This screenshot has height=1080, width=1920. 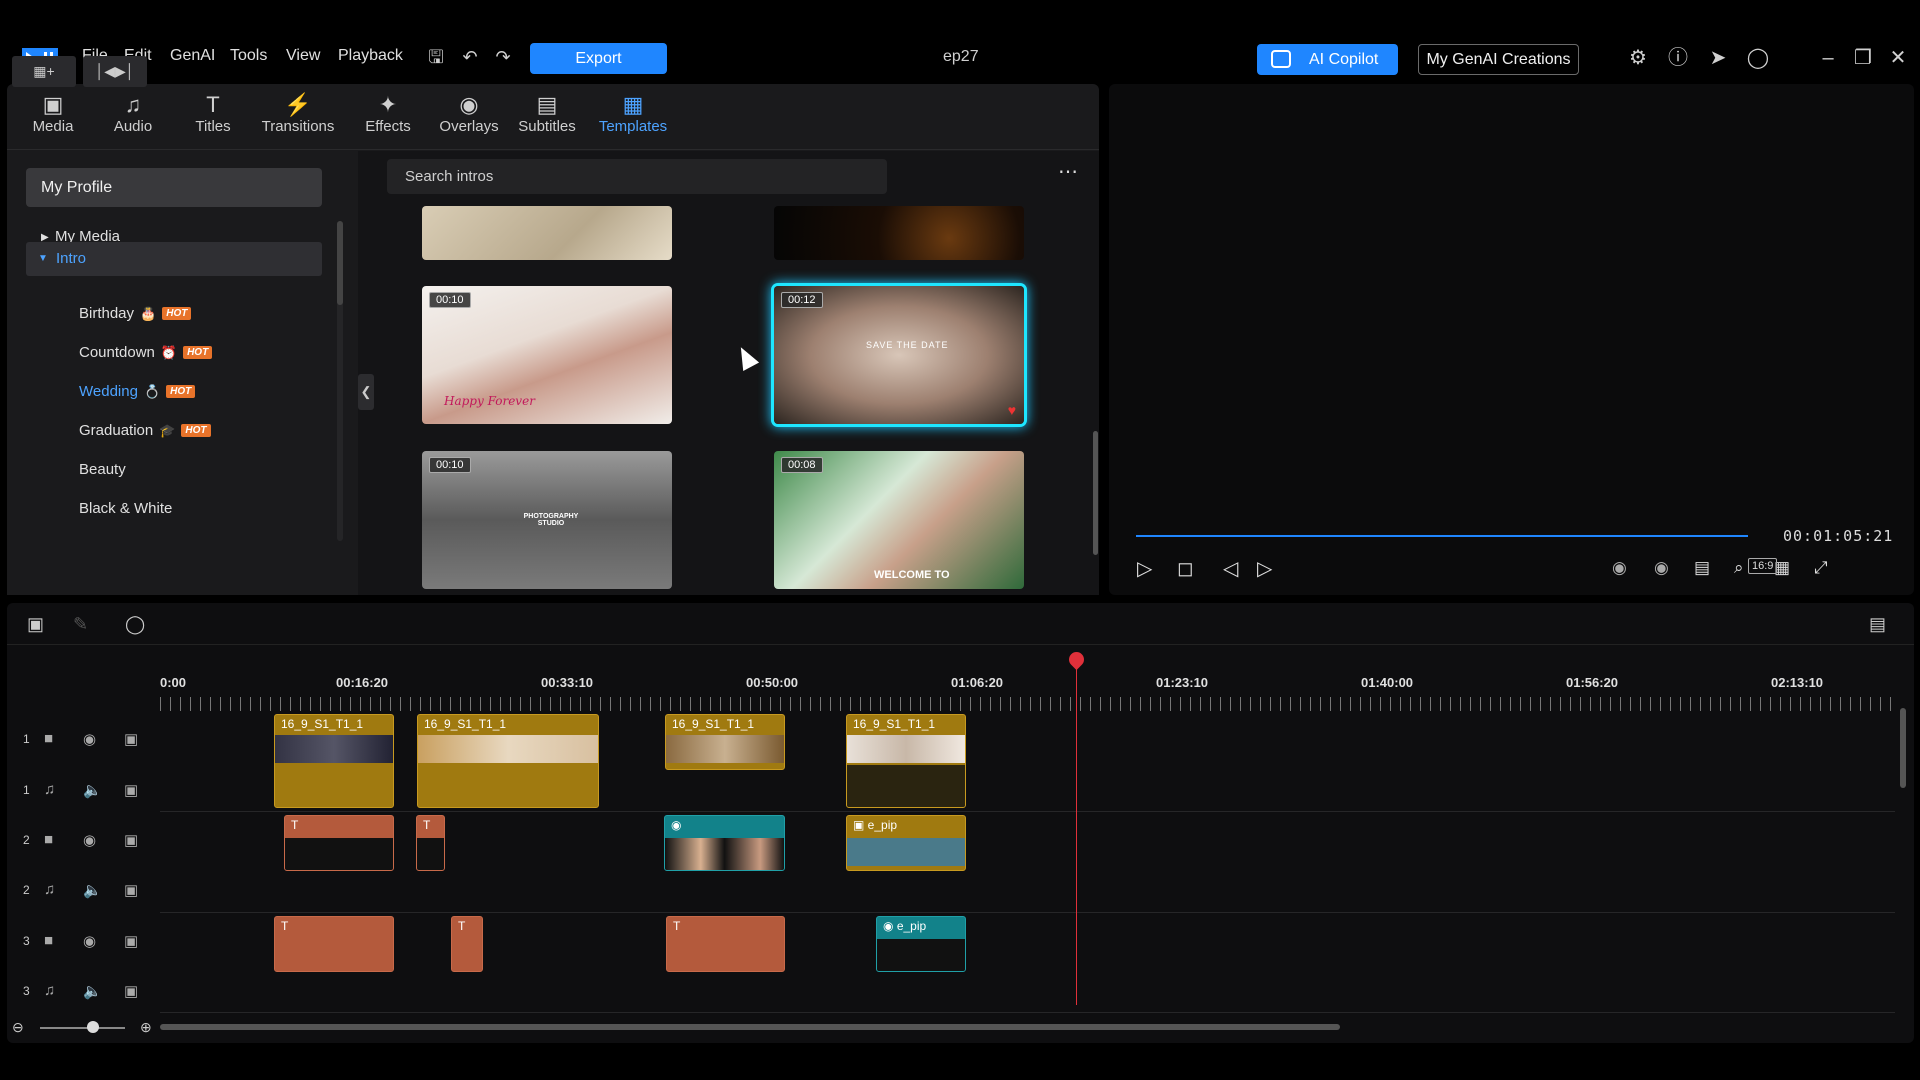 I want to click on minimize-icon: –, so click(x=1828, y=58).